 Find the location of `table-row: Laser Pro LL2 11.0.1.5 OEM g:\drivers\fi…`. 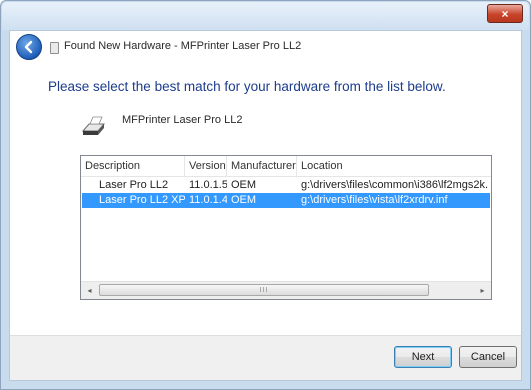

table-row: Laser Pro LL2 11.0.1.5 OEM g:\drivers\fi… is located at coordinates (286, 185).